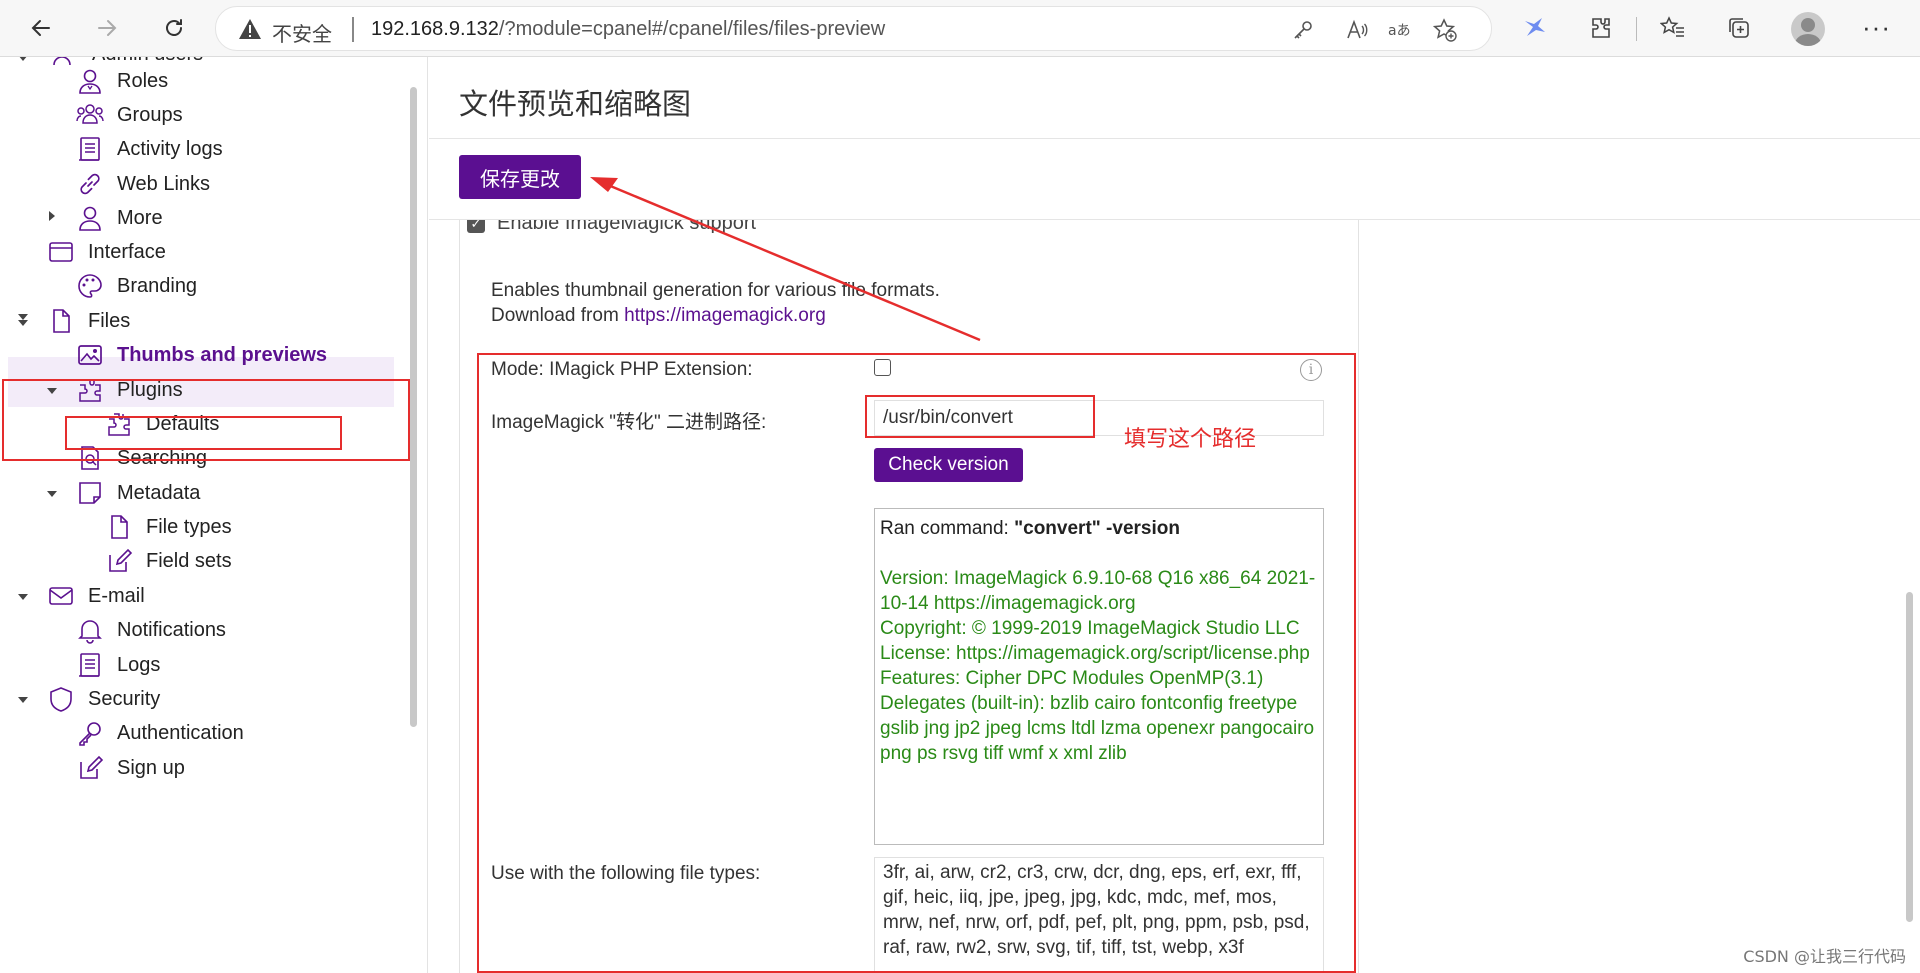  I want to click on sidebar-item-files: Files, so click(88, 321).